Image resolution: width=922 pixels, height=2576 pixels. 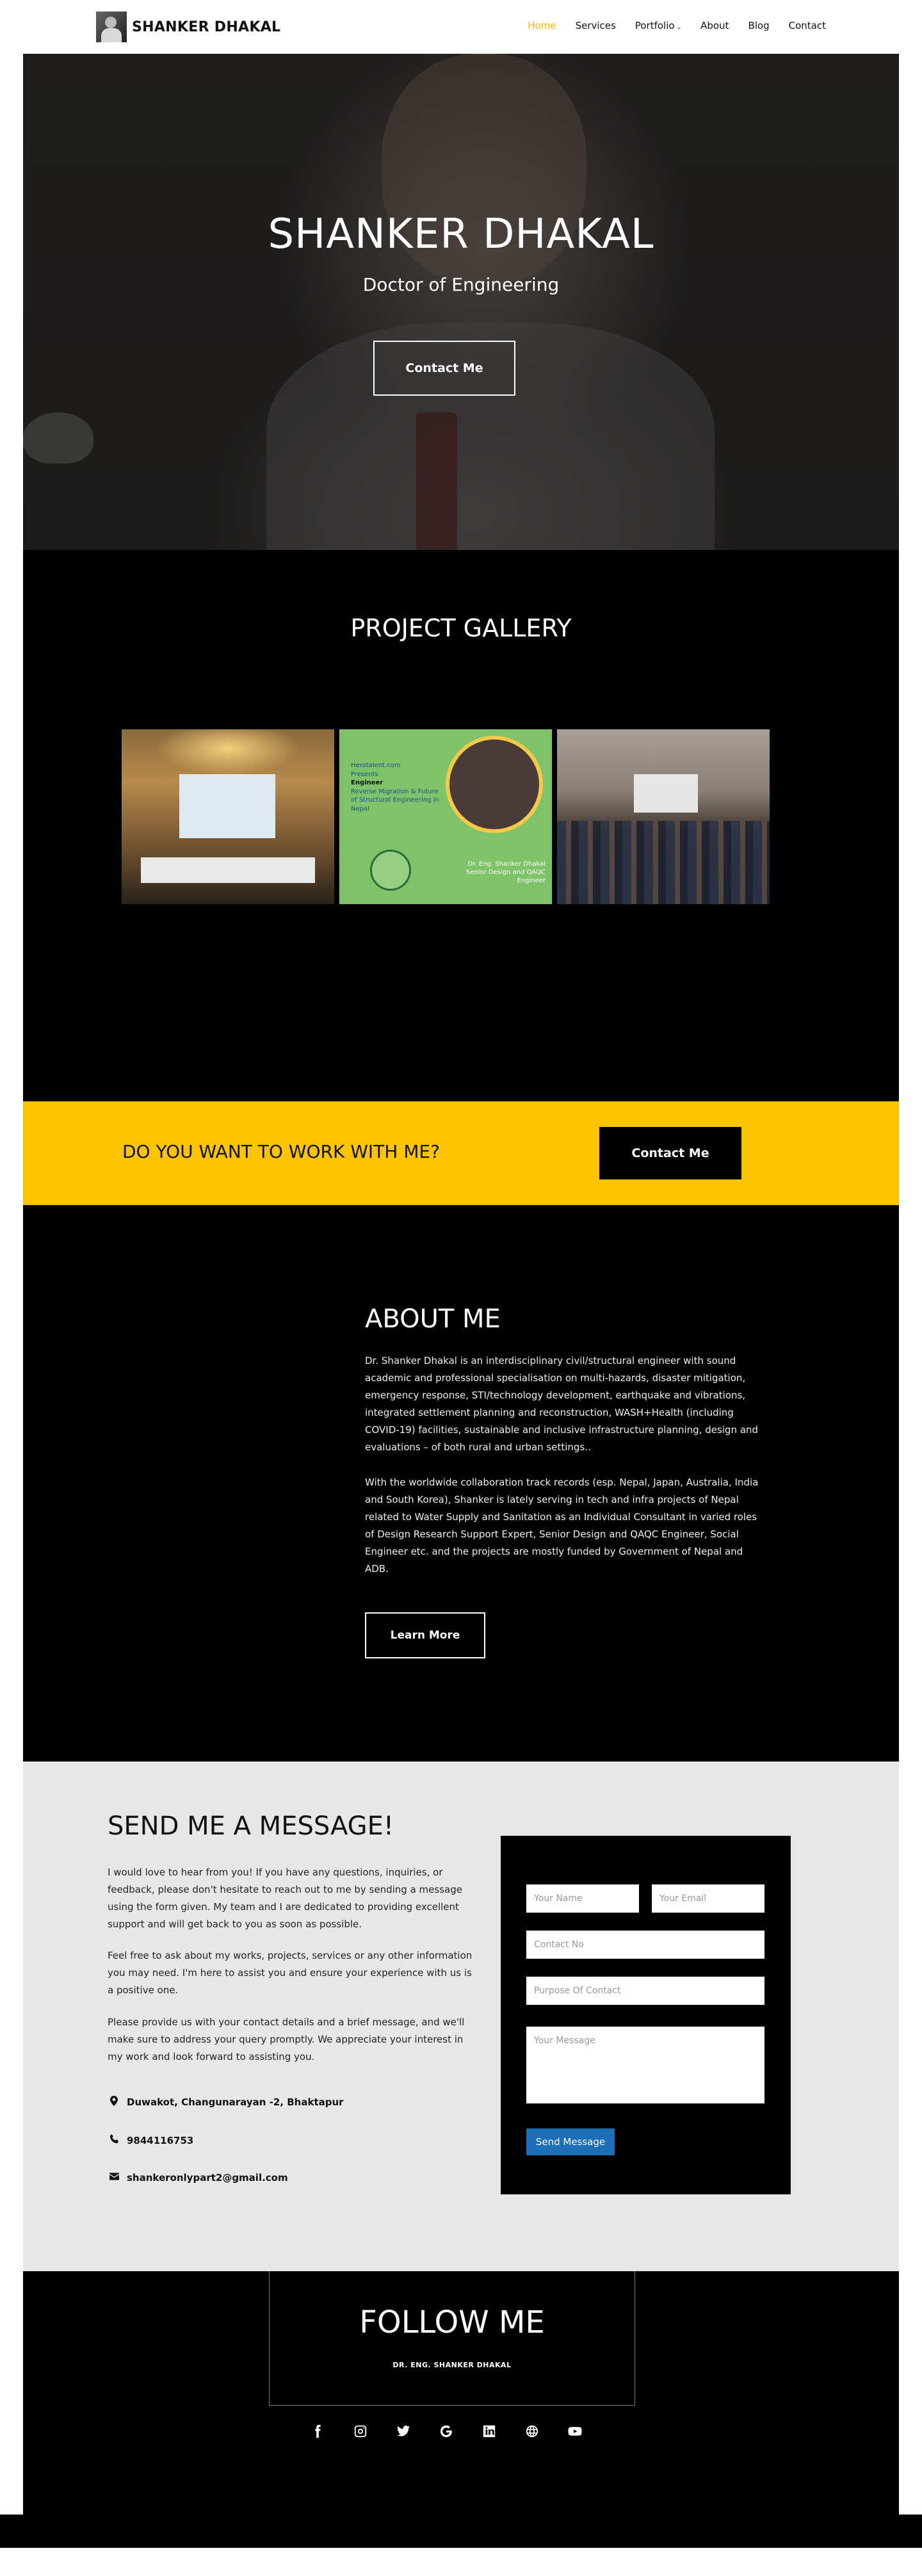 What do you see at coordinates (461, 284) in the screenshot?
I see `hero-subtitle: Doctor of Engineering` at bounding box center [461, 284].